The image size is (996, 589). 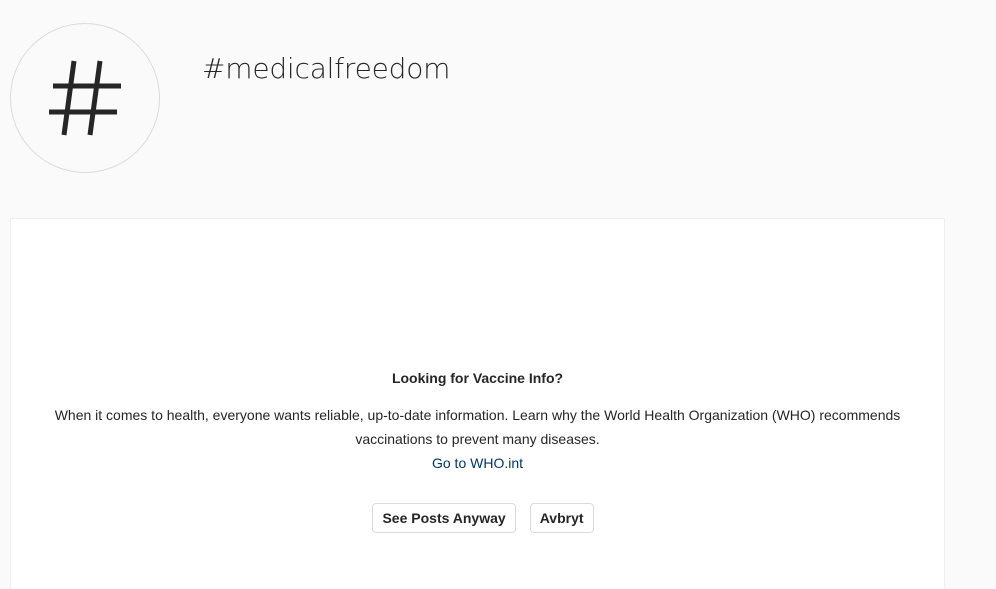 I want to click on hashtag-icon, so click(x=85, y=98).